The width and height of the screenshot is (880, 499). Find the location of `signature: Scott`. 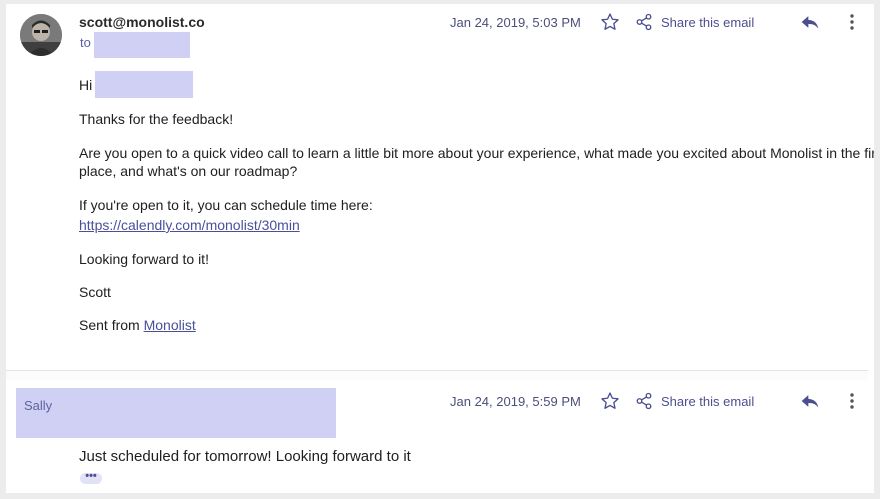

signature: Scott is located at coordinates (95, 292).